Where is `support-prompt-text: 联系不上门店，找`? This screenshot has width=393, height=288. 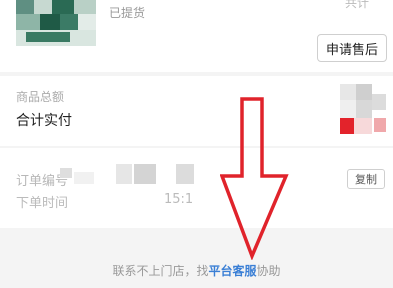 support-prompt-text: 联系不上门店，找 is located at coordinates (160, 271).